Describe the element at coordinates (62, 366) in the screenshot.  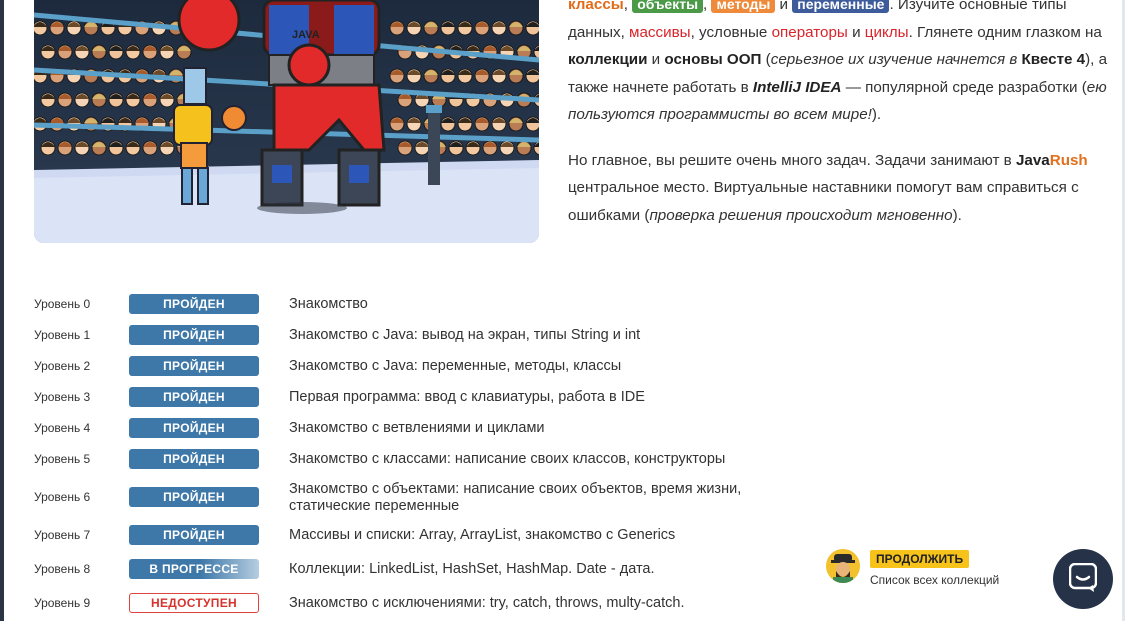
I see `level-label: Уровень 2` at that location.